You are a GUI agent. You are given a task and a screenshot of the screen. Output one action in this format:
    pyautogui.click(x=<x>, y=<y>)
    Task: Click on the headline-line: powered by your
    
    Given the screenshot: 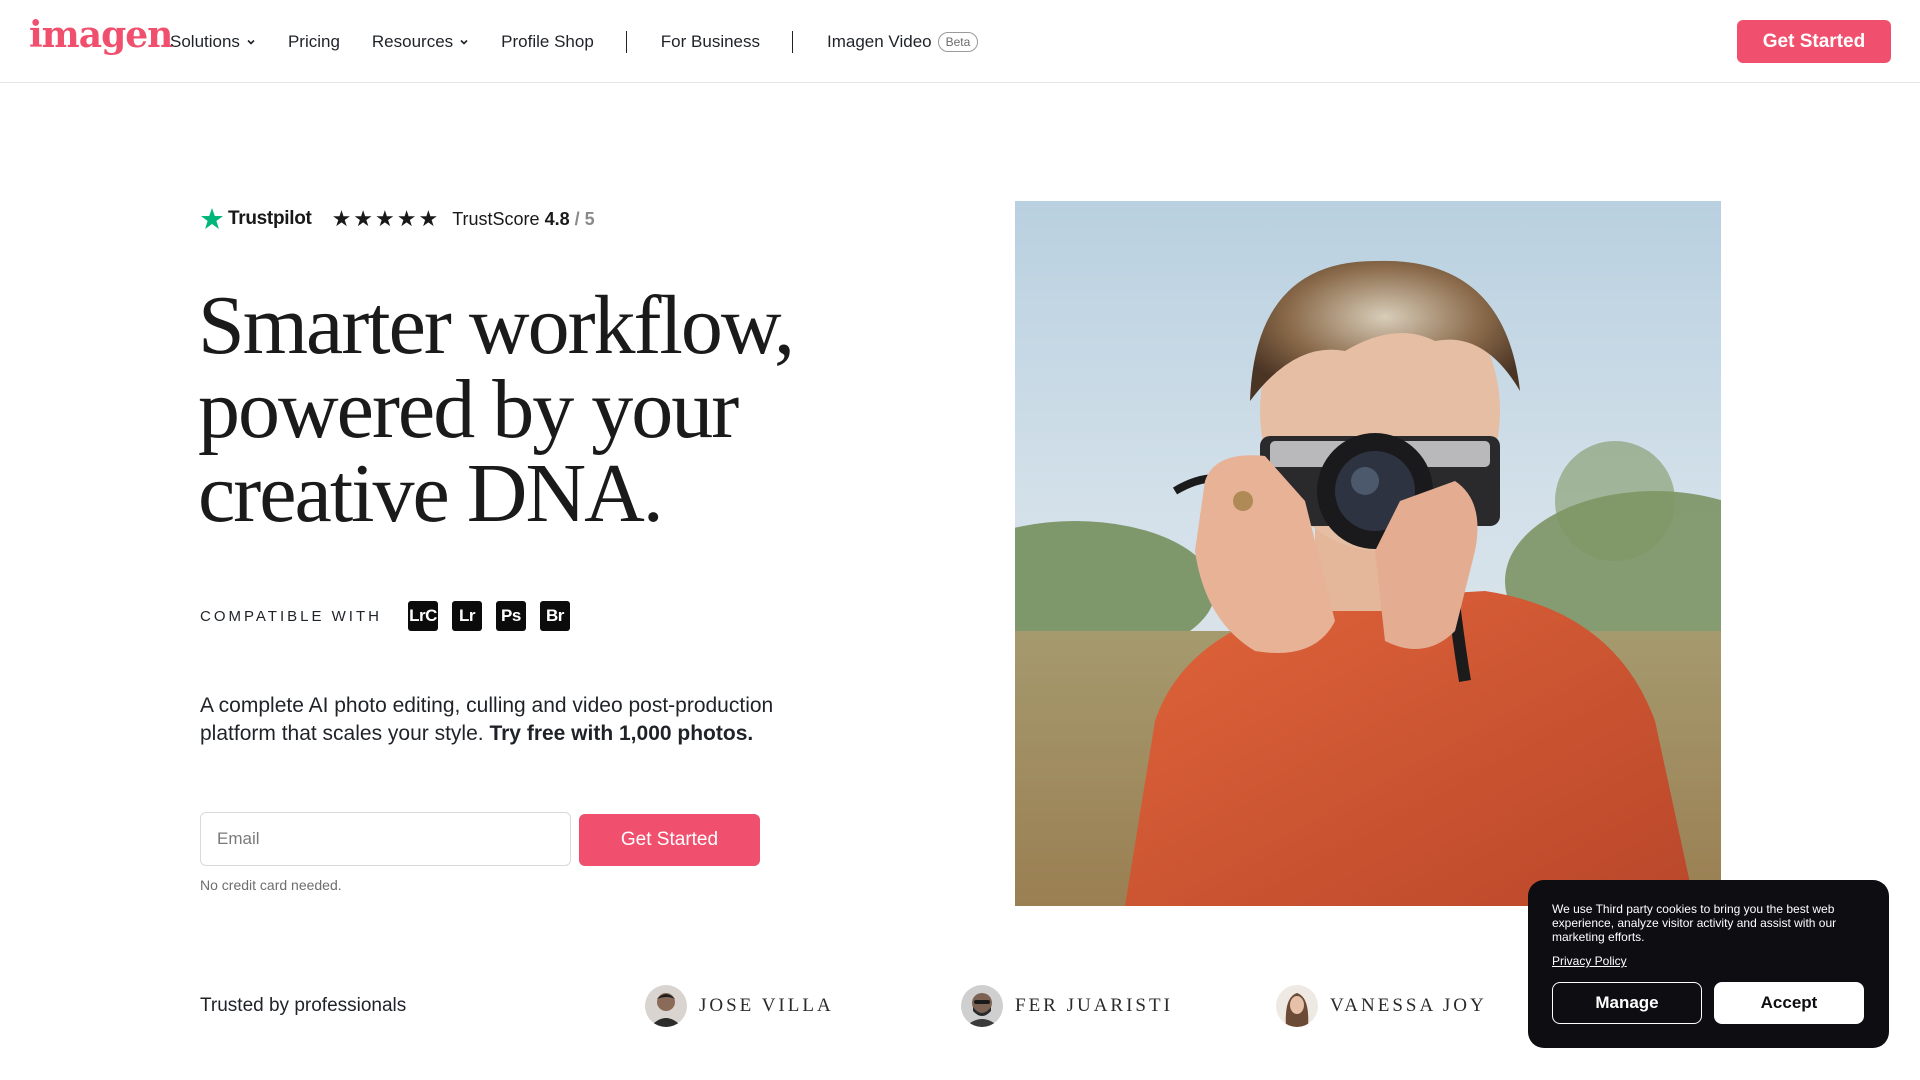 What is the action you would take?
    pyautogui.click(x=468, y=409)
    